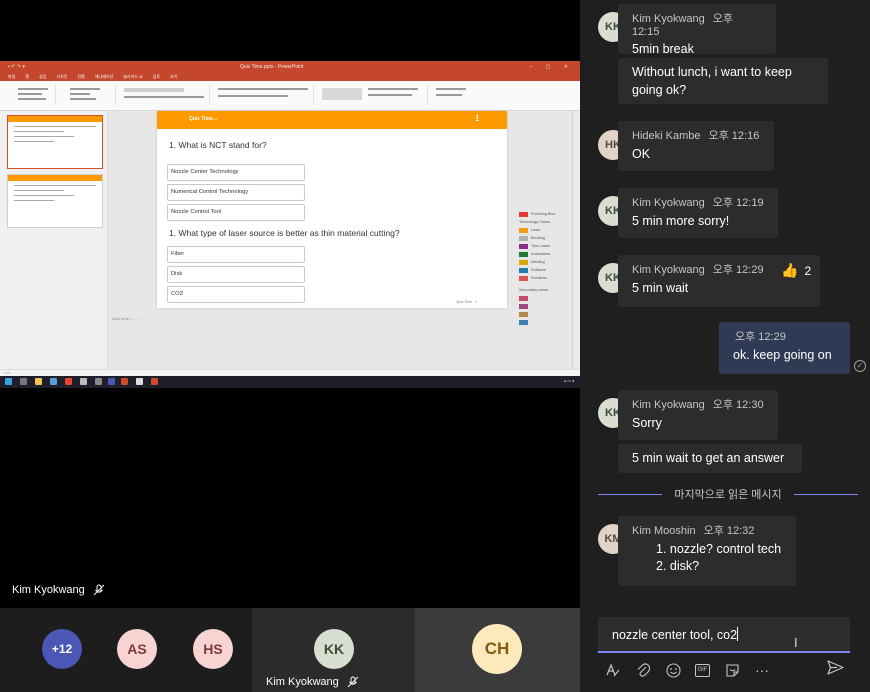 The width and height of the screenshot is (870, 692). Describe the element at coordinates (53, 381) in the screenshot. I see `mail-icon` at that location.